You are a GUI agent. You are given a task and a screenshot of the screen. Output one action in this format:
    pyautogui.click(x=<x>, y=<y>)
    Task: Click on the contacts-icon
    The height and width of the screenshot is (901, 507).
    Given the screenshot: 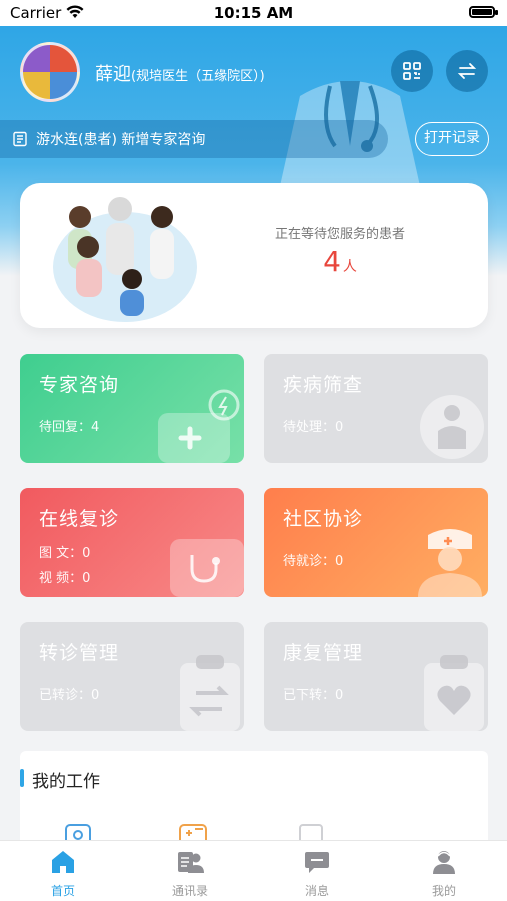 What is the action you would take?
    pyautogui.click(x=191, y=862)
    